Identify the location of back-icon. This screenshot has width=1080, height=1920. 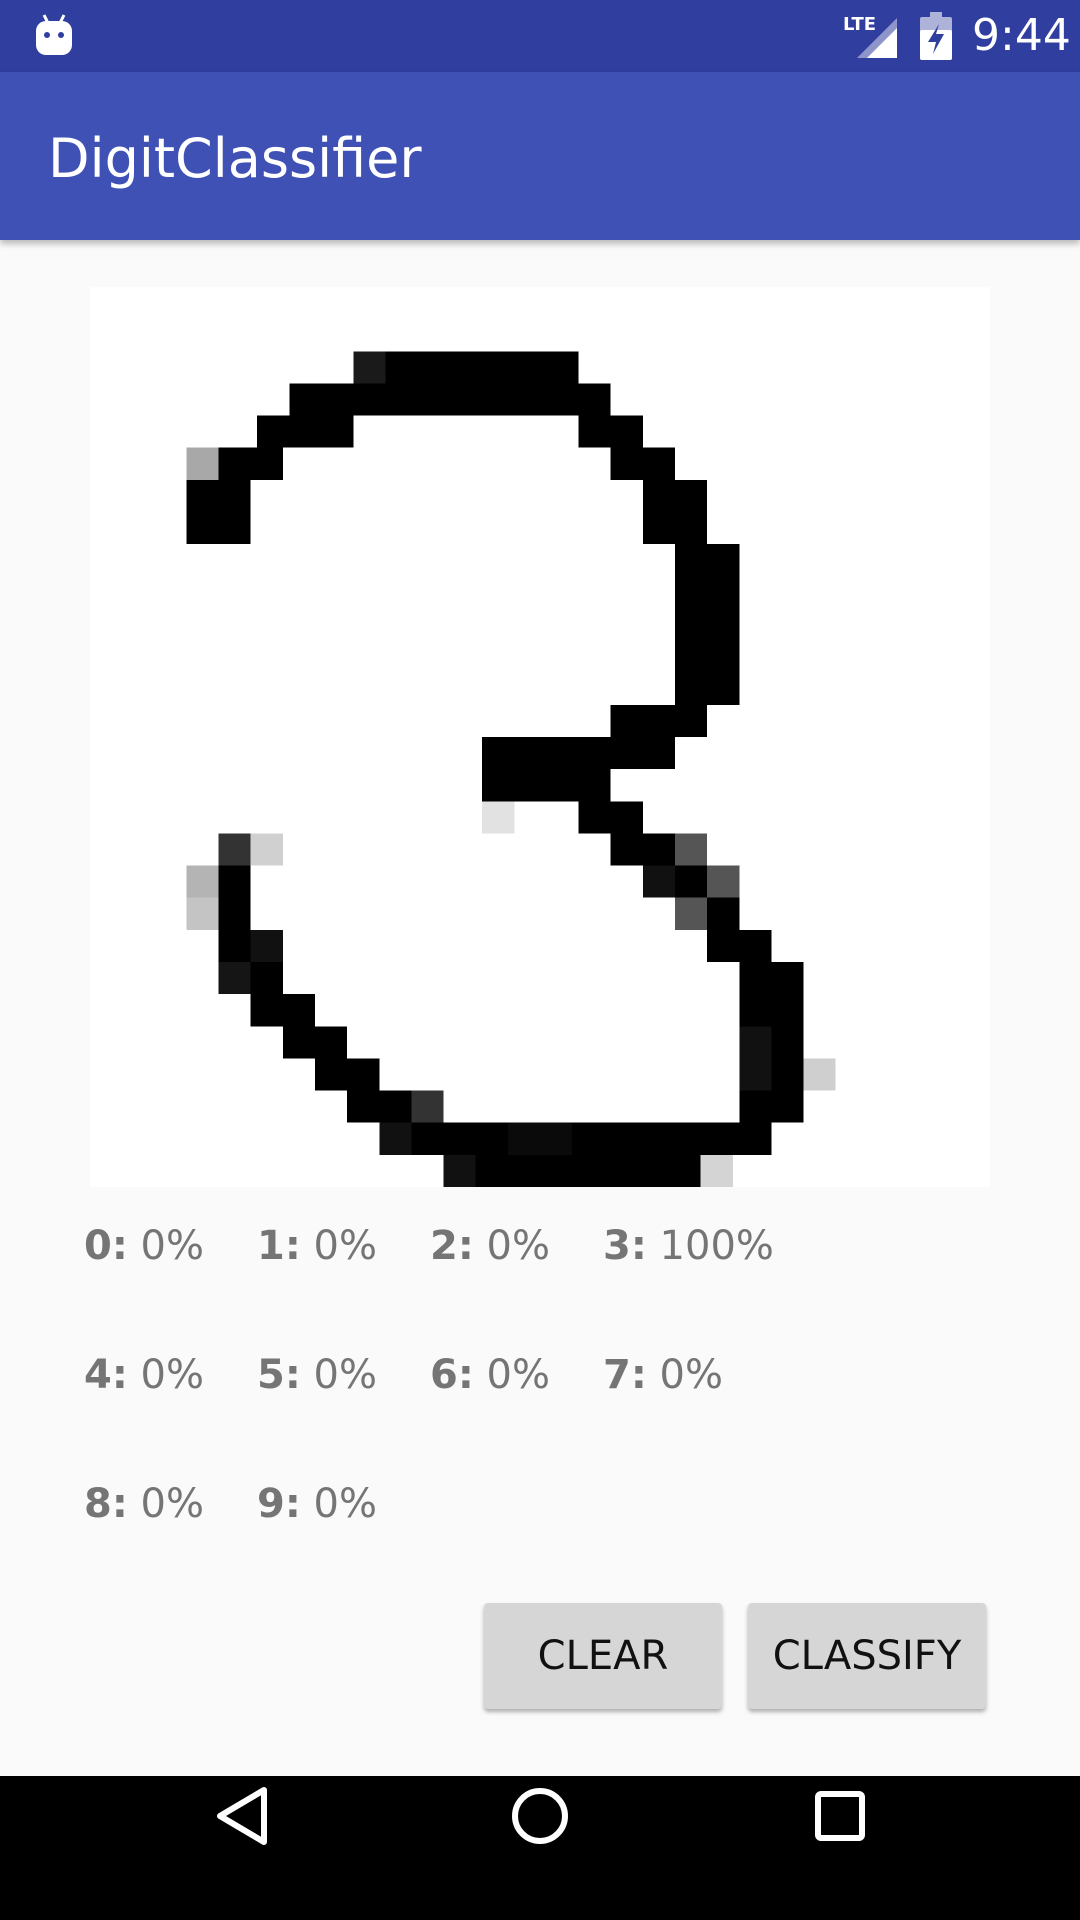
(242, 1816).